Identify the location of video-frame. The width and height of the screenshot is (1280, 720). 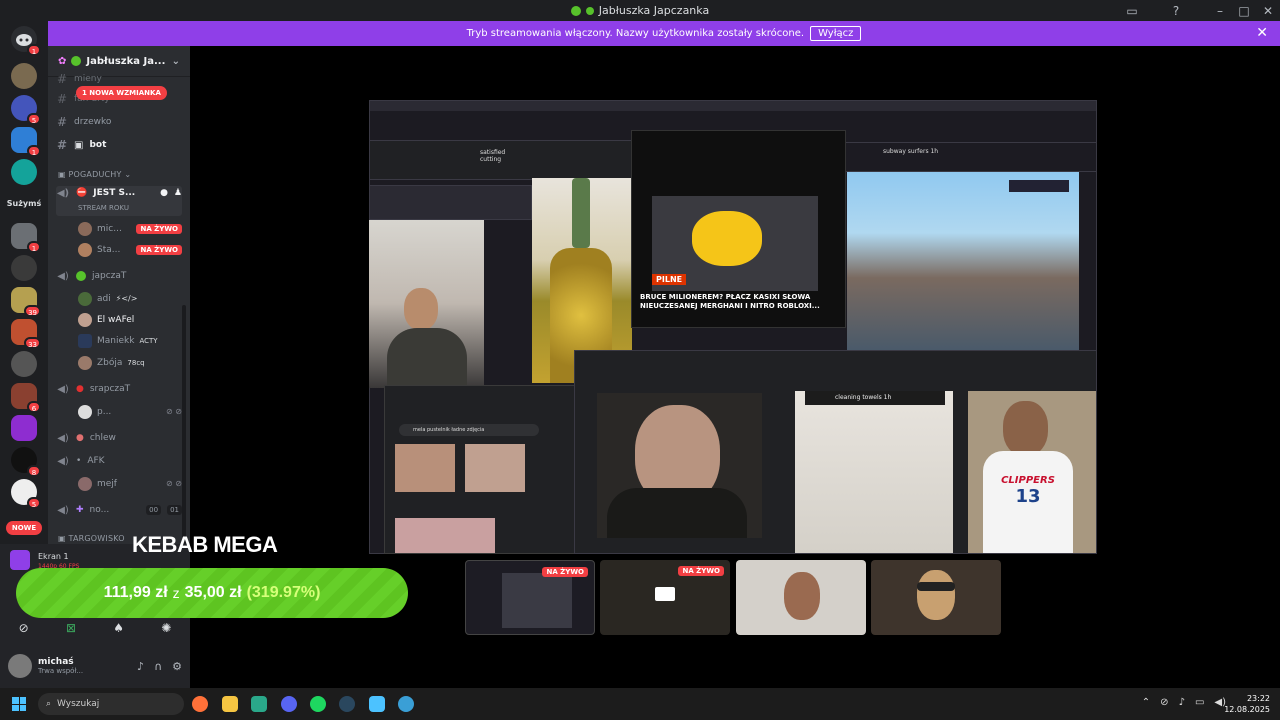
(679, 465).